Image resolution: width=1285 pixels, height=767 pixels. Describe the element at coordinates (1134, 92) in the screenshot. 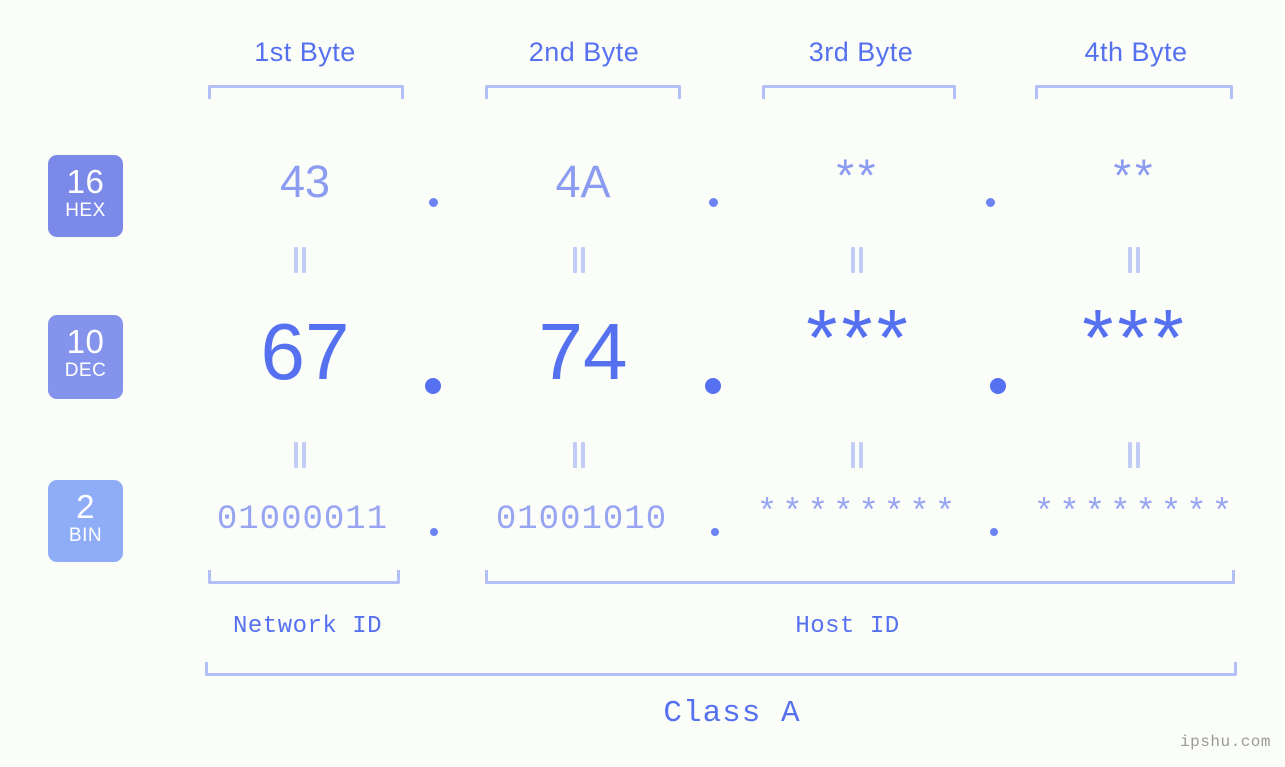

I see `bracket-top-4th-byte` at that location.